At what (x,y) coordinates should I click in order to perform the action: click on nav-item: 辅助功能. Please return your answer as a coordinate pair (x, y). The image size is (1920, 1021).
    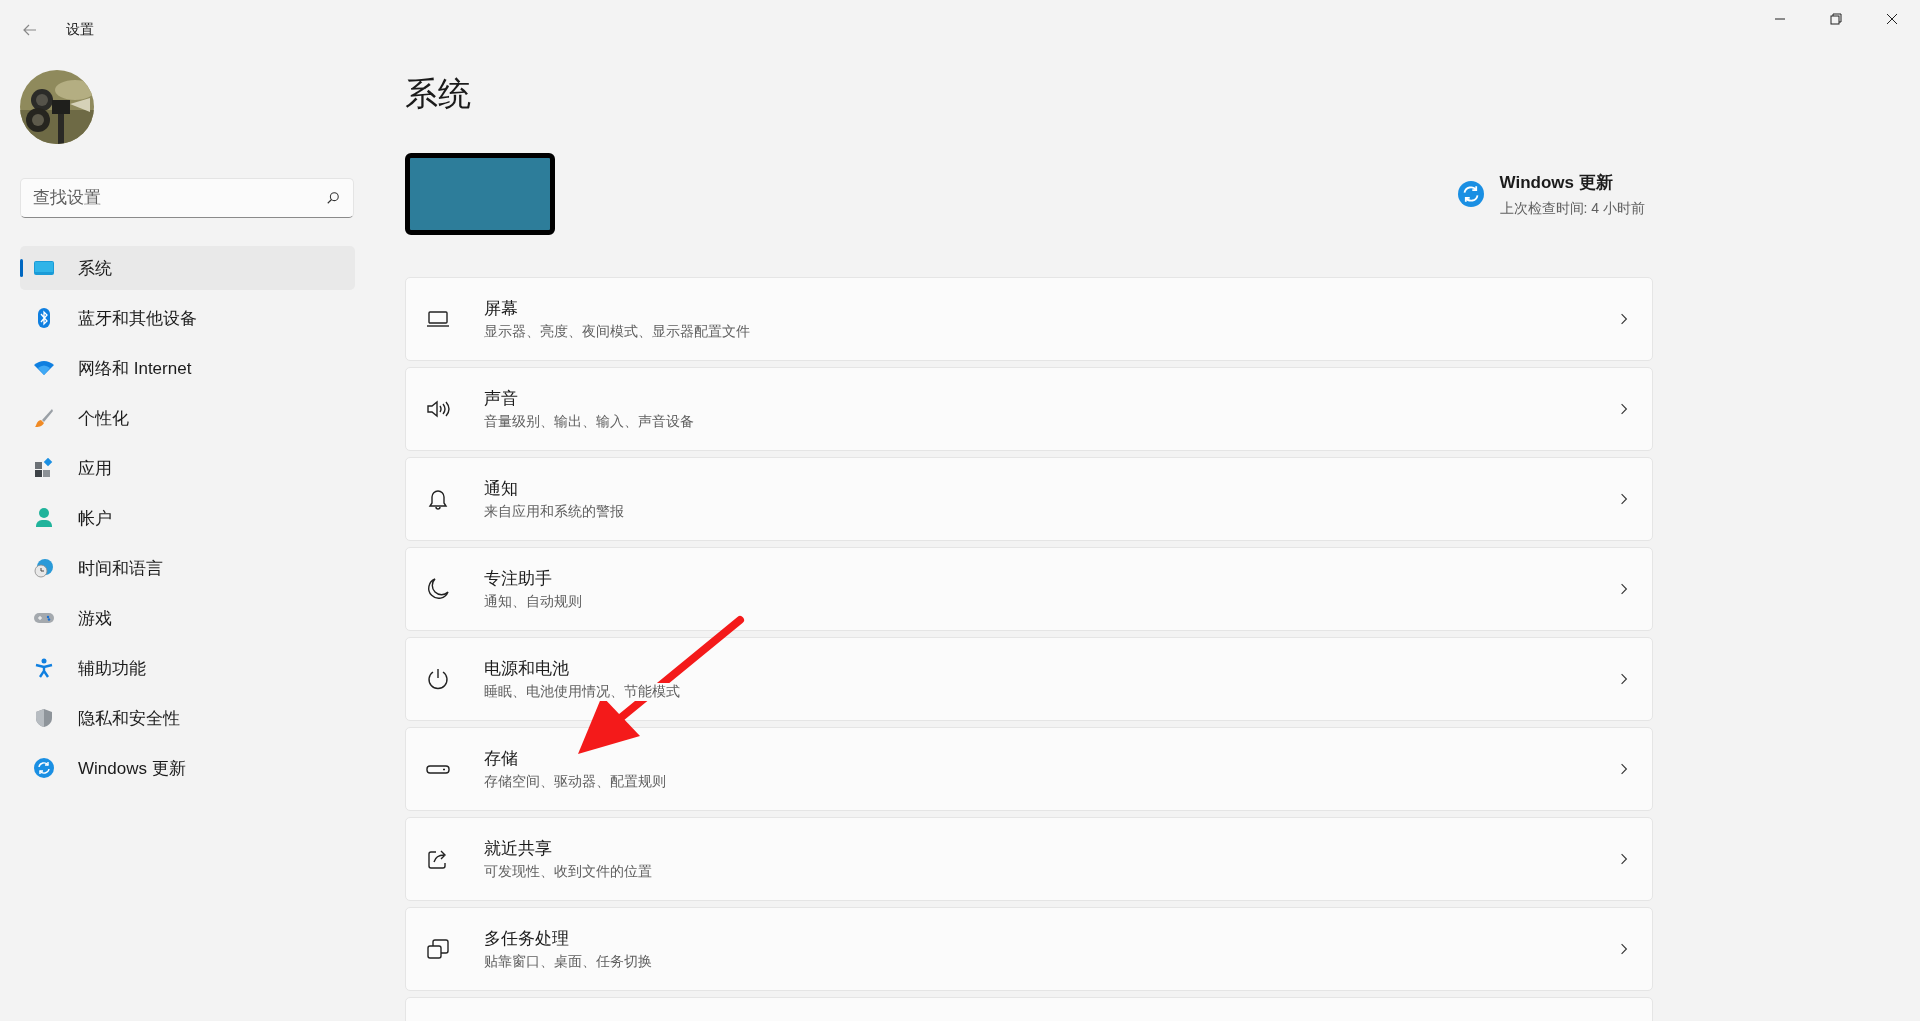
    Looking at the image, I should click on (187, 668).